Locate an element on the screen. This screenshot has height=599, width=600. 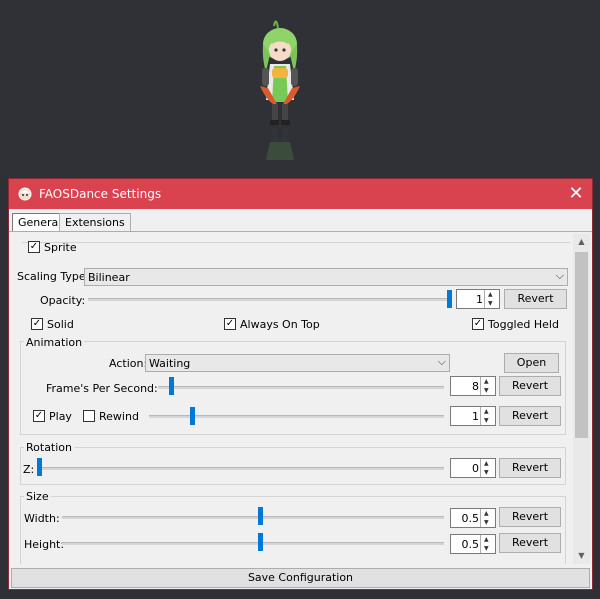
z-spin-buttons: ▲ ▼ is located at coordinates (487, 468).